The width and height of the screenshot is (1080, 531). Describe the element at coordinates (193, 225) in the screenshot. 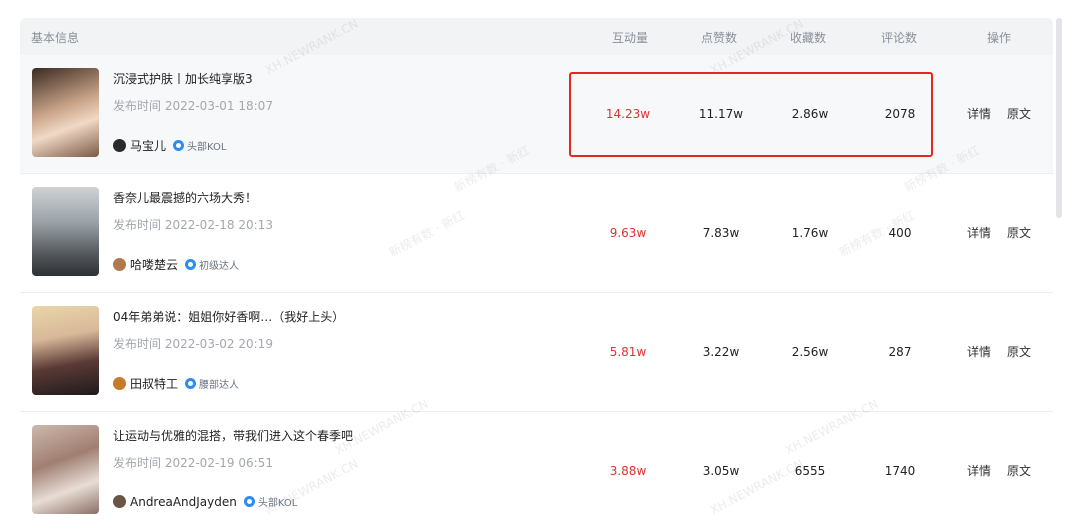

I see `publish-time: 发布时间 2022-02-18 20:13` at that location.